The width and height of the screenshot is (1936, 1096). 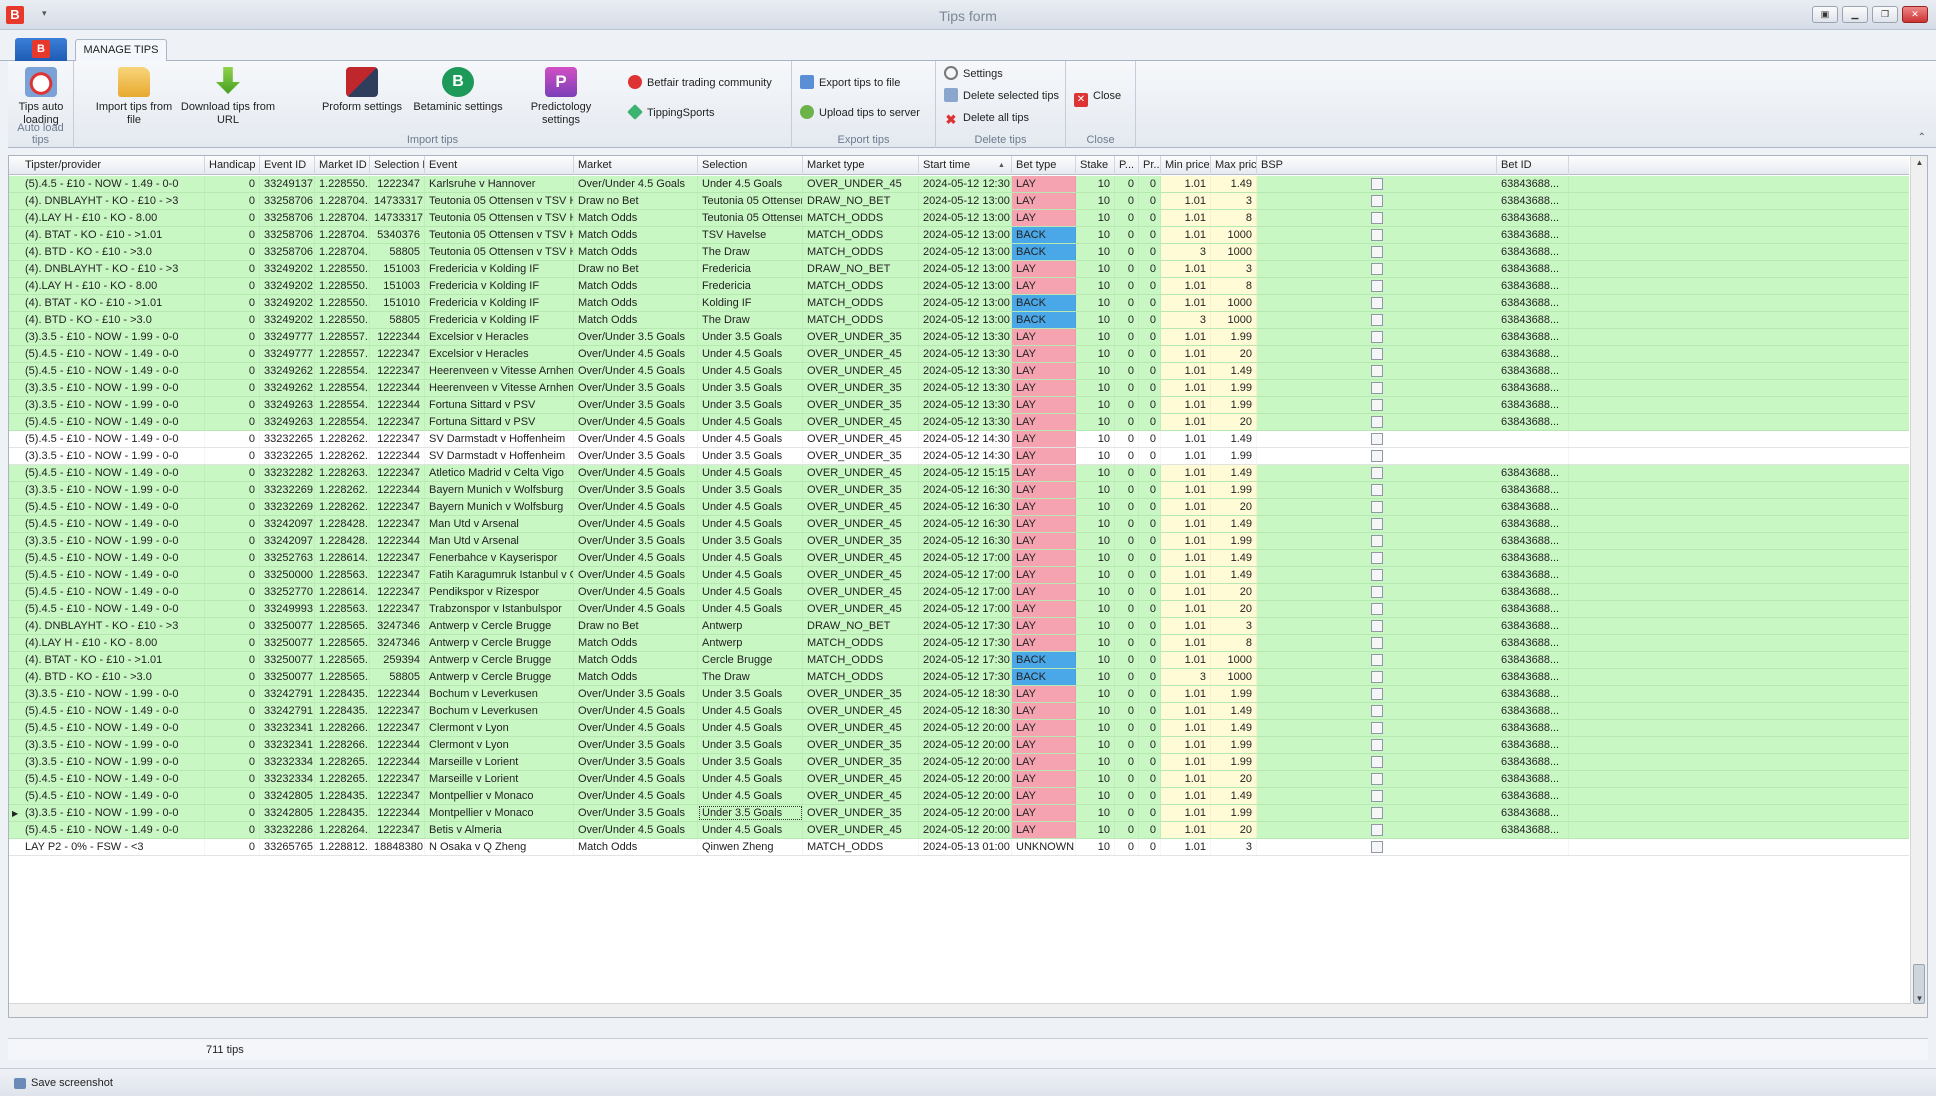 I want to click on tippingsports-button: TippingSports, so click(x=670, y=113).